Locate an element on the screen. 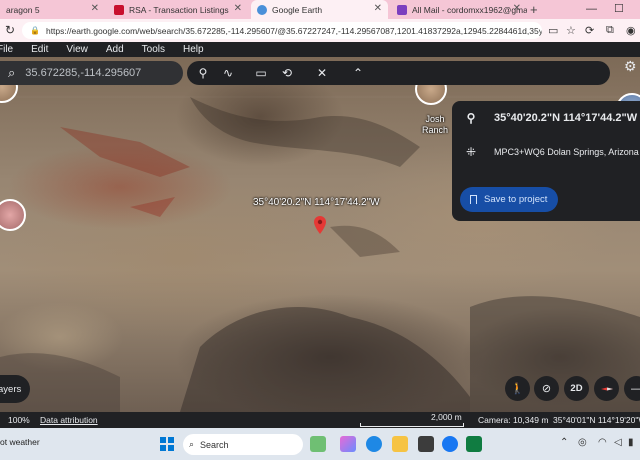 The image size is (640, 460). profile-icon: ◉ is located at coordinates (631, 30).